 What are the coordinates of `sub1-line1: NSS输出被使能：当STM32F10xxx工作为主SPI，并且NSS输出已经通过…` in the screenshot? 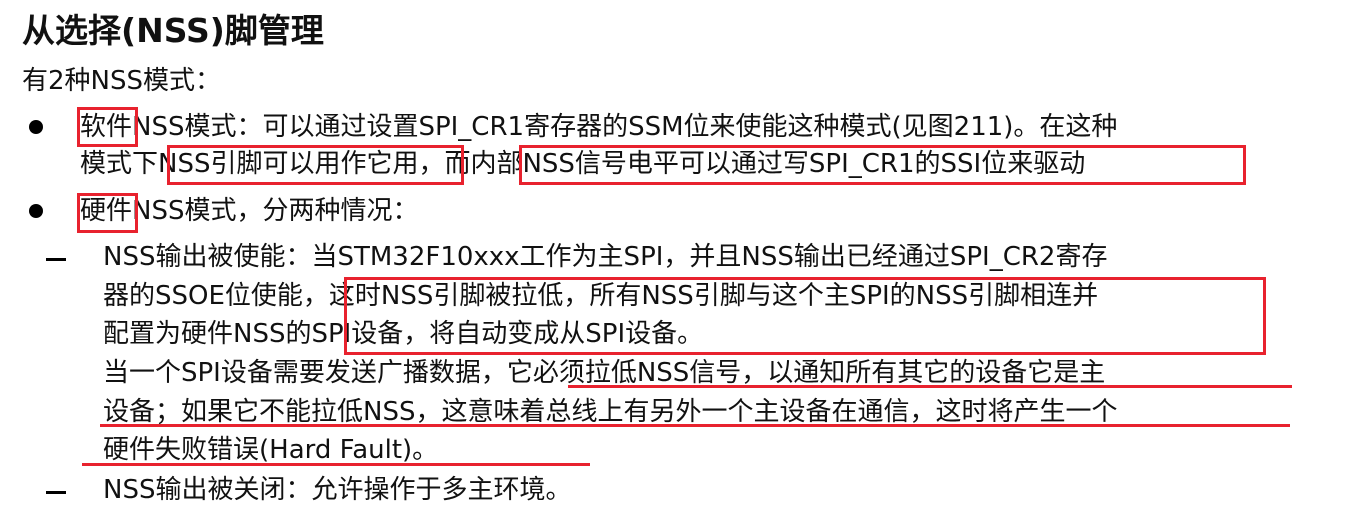 It's located at (605, 257).